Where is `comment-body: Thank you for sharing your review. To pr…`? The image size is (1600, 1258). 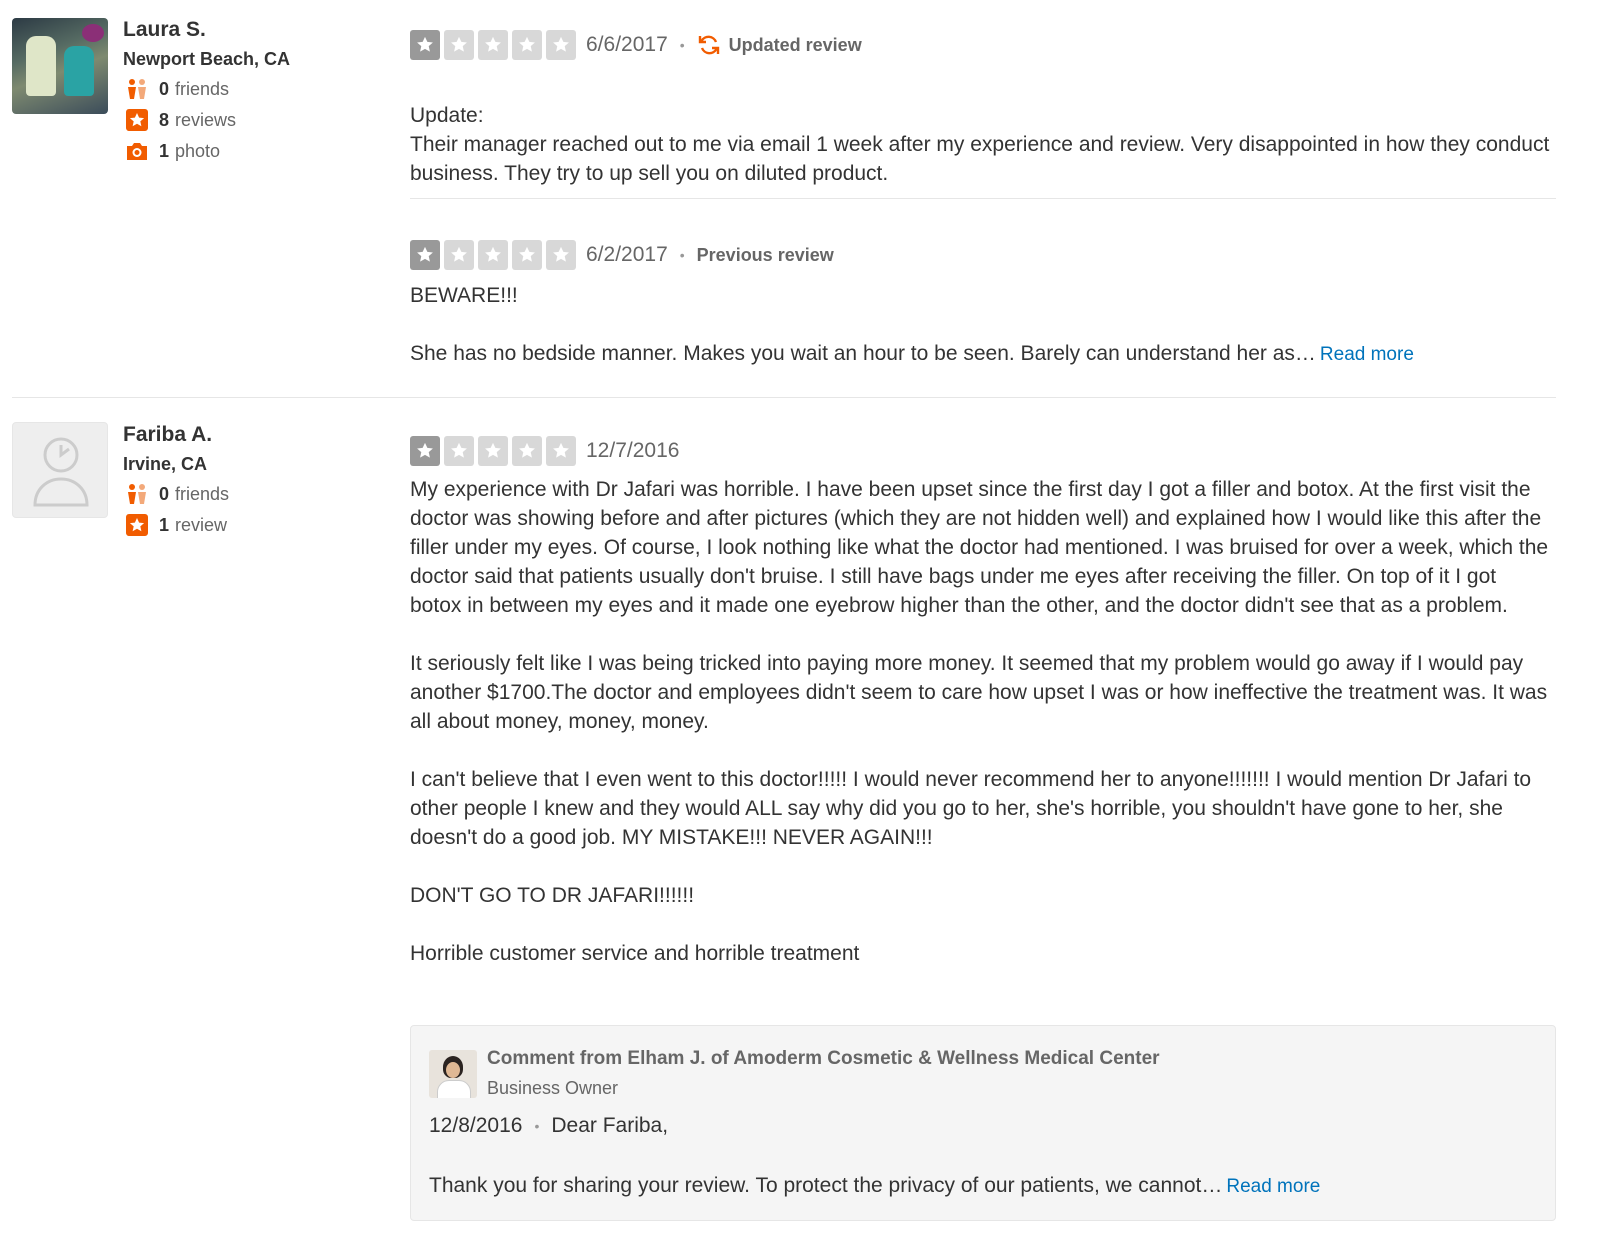
comment-body: Thank you for sharing your review. To pr… is located at coordinates (874, 1186).